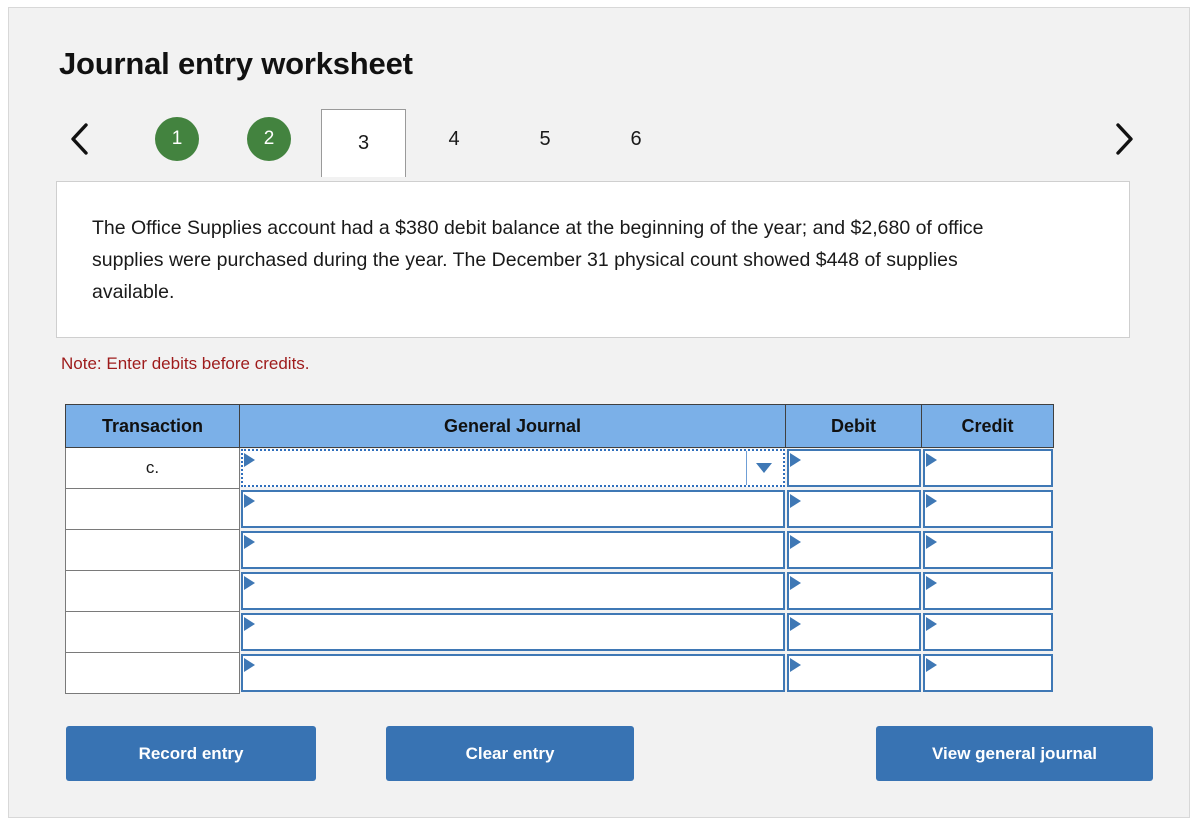 The height and width of the screenshot is (827, 1200). I want to click on clear-entry-button: Clear entry, so click(510, 753).